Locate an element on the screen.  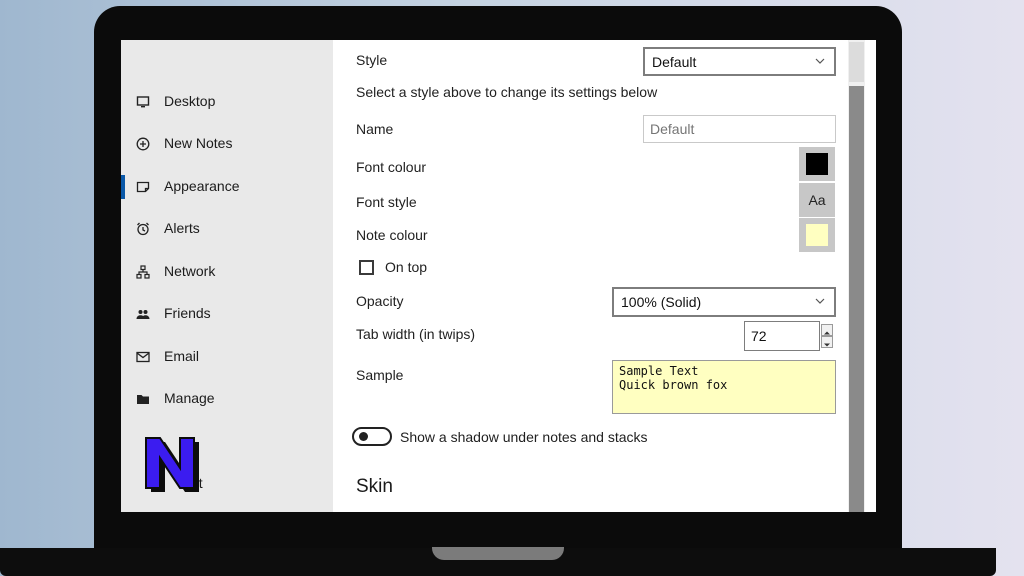
tab-width-label: Tab width (in twips) is located at coordinates (416, 334).